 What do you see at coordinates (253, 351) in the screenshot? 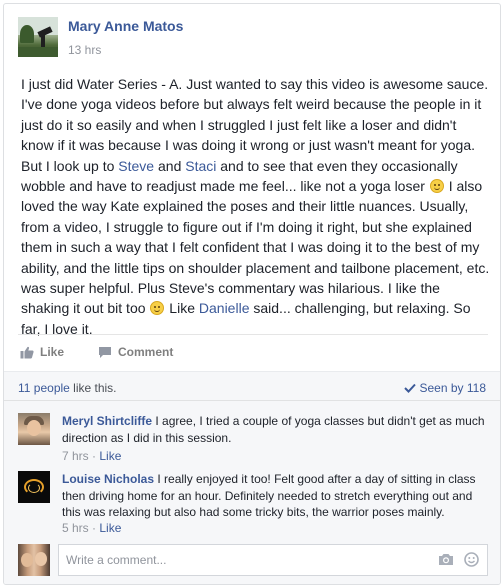
I see `post-actions: Like Comment` at bounding box center [253, 351].